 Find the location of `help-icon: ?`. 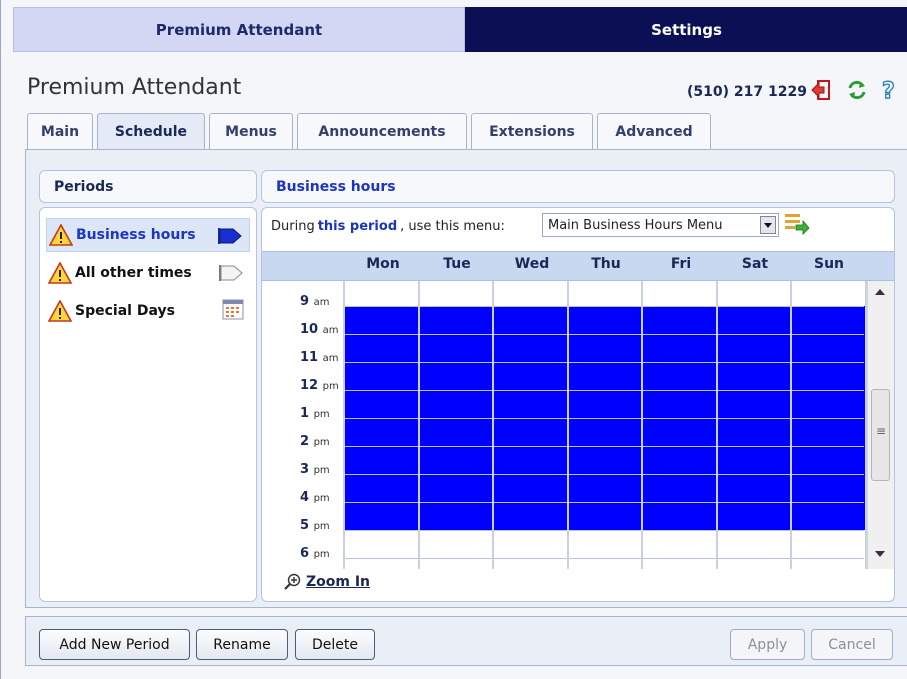

help-icon: ? is located at coordinates (891, 90).